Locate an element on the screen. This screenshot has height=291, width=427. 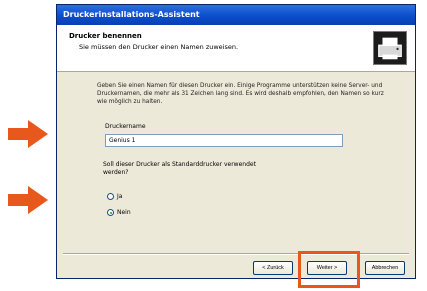
printer-name-label: Druckername is located at coordinates (125, 126).